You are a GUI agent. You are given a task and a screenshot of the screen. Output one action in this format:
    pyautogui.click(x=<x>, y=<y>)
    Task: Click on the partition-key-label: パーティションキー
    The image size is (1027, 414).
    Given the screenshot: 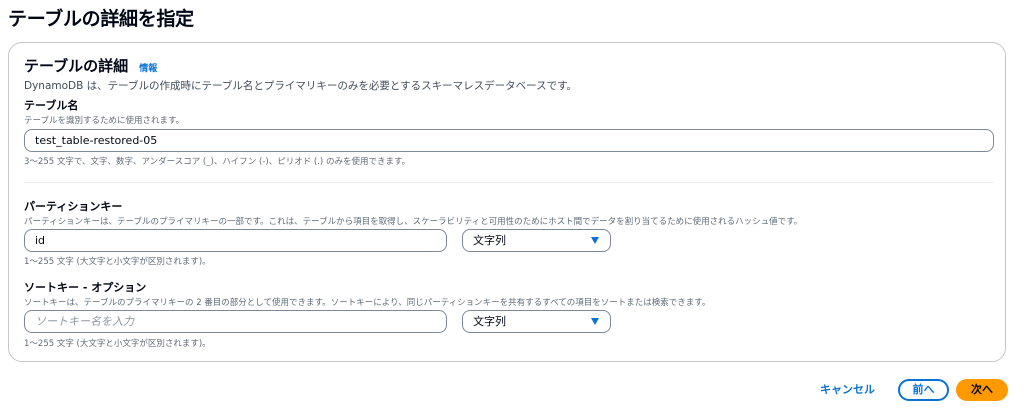 What is the action you would take?
    pyautogui.click(x=73, y=206)
    